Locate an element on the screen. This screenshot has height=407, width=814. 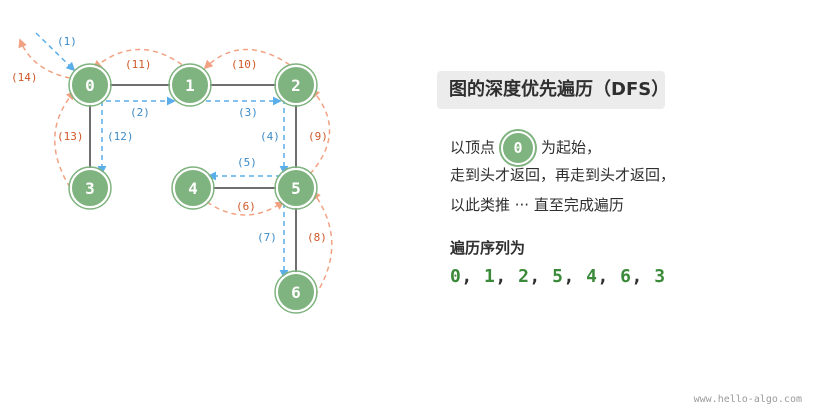
node-2-label: 2 is located at coordinates (296, 85).